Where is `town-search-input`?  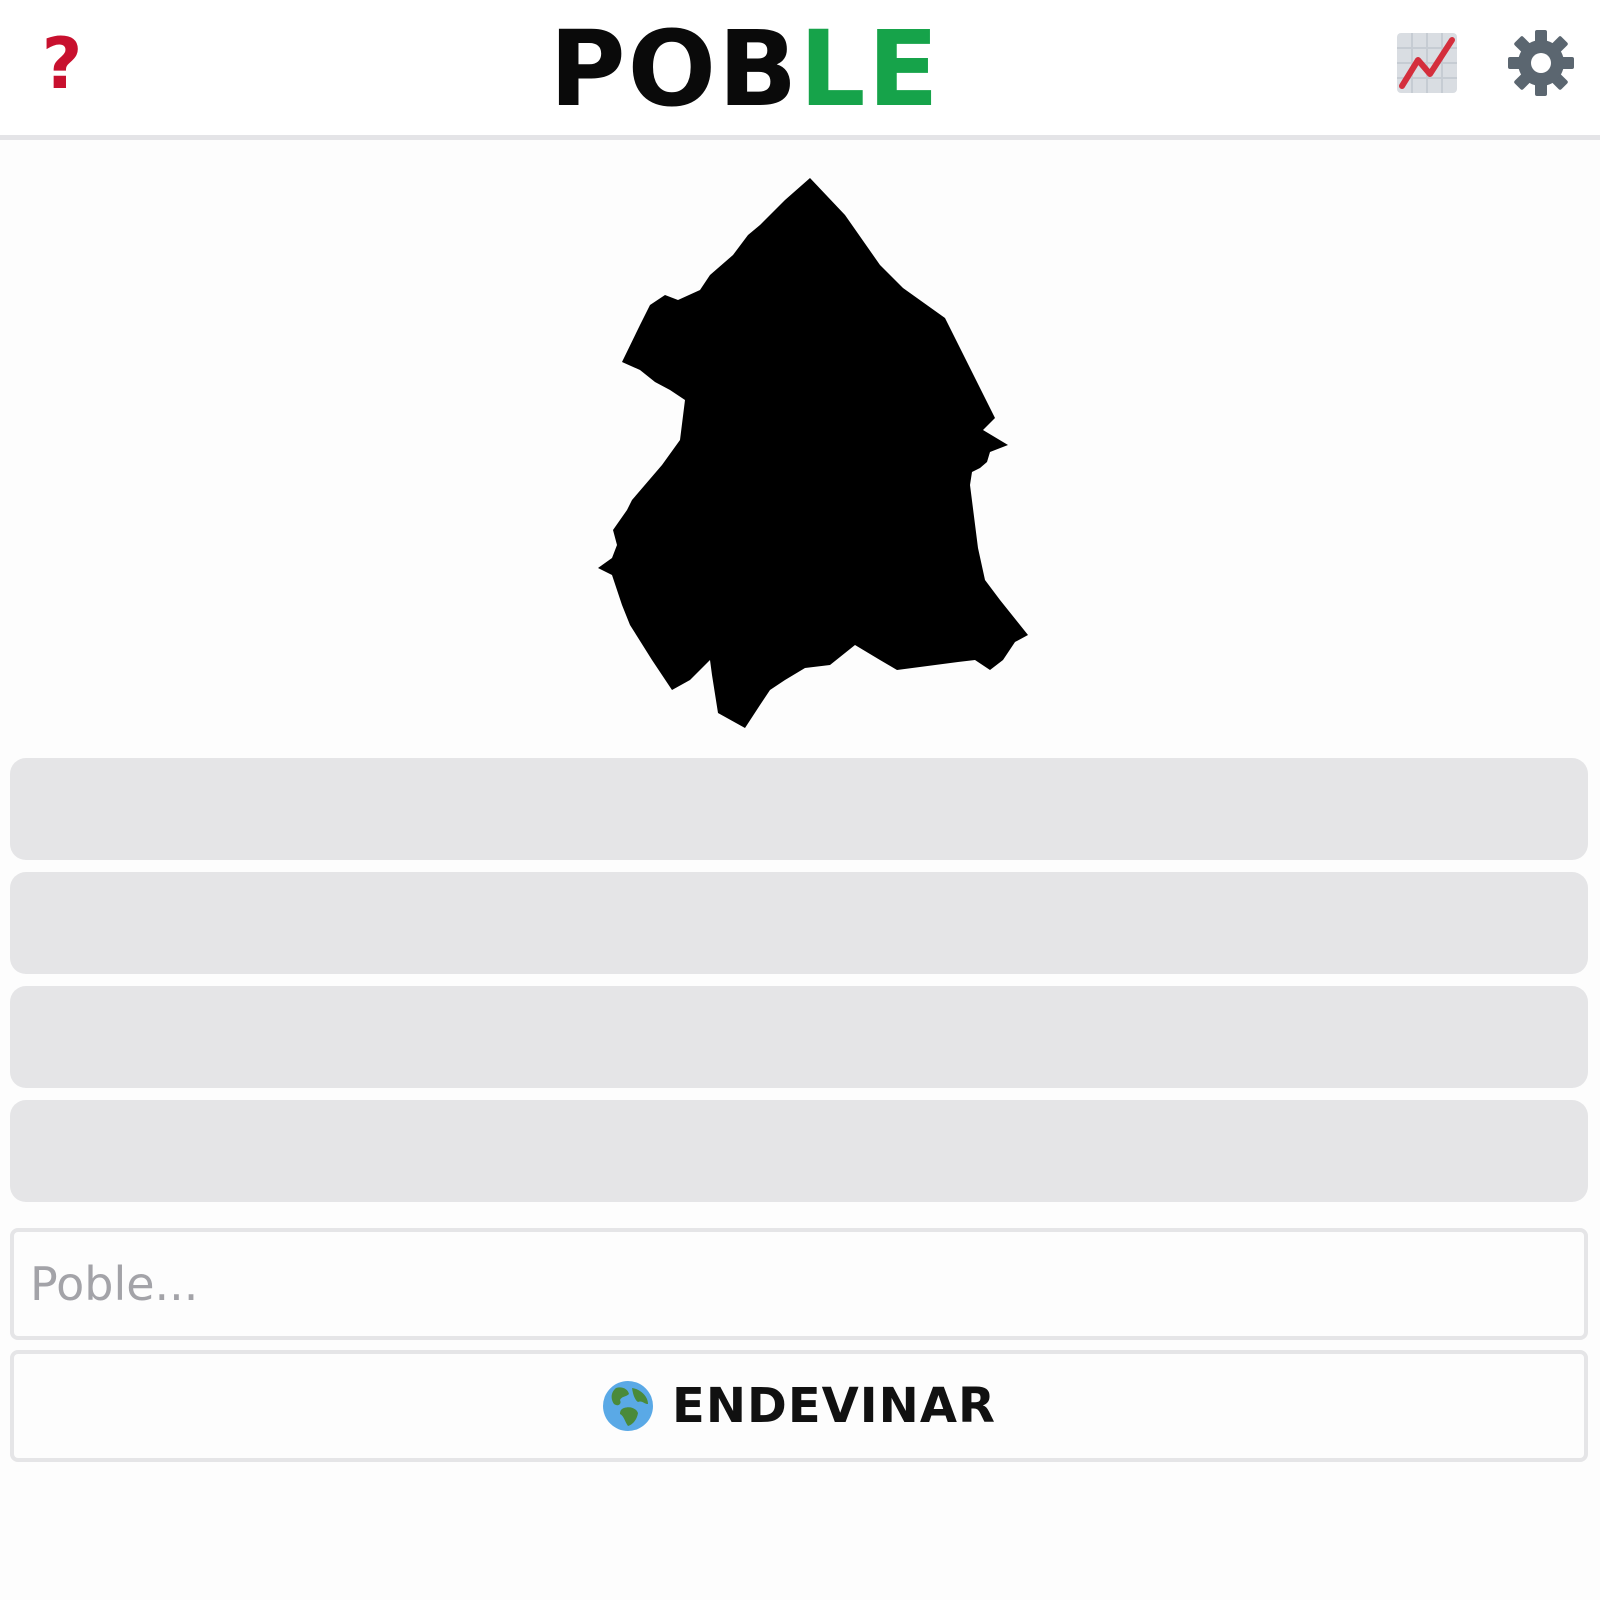 town-search-input is located at coordinates (799, 1284).